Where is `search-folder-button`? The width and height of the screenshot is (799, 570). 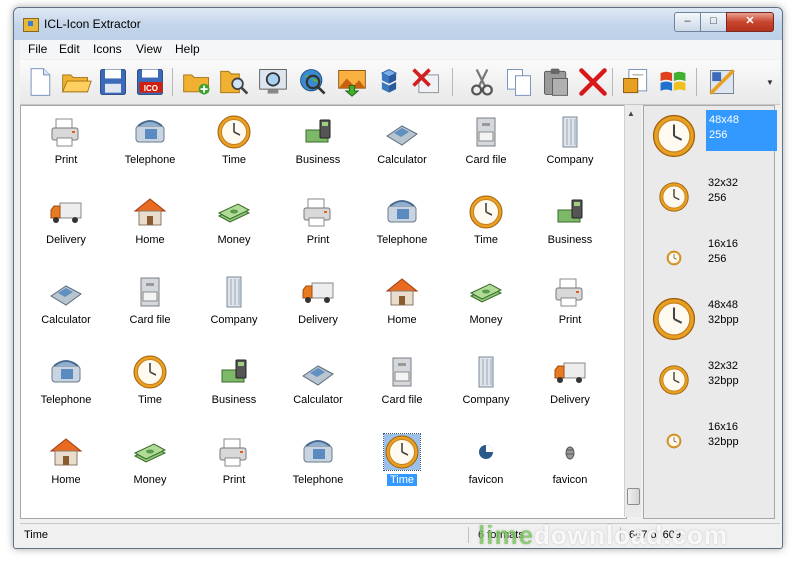 search-folder-button is located at coordinates (234, 82).